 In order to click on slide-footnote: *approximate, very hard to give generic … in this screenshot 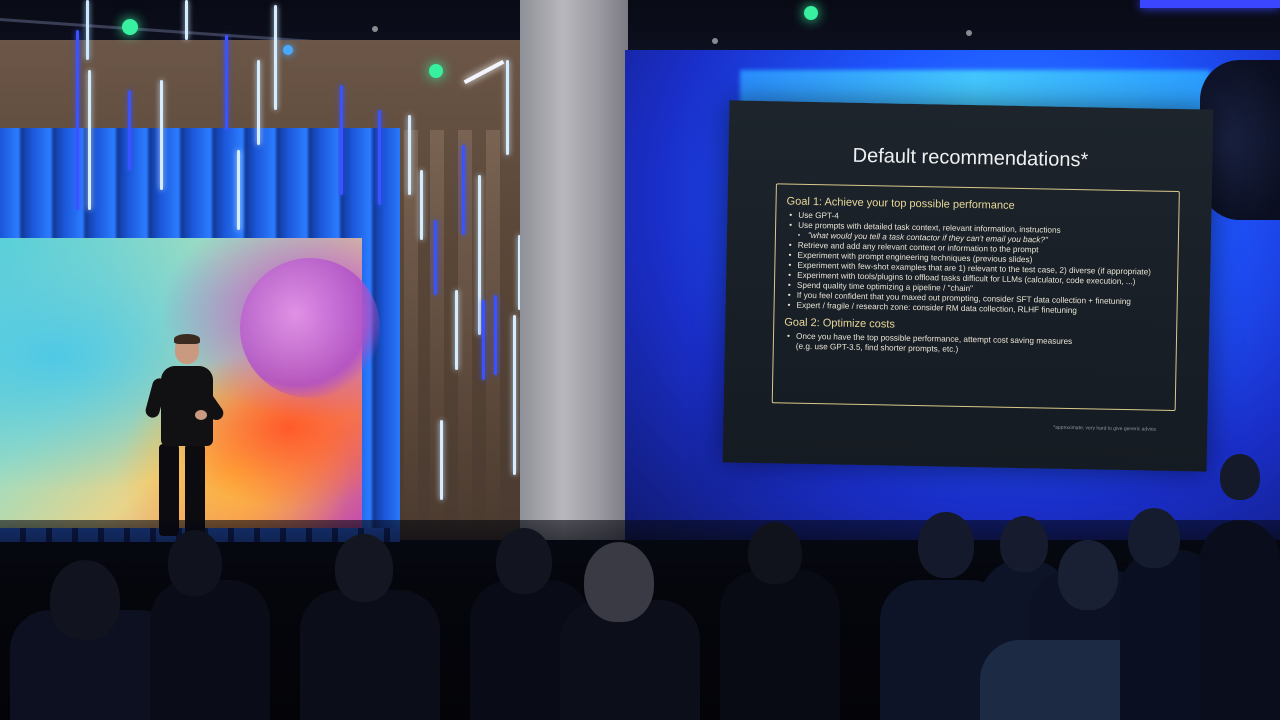, I will do `click(1105, 428)`.